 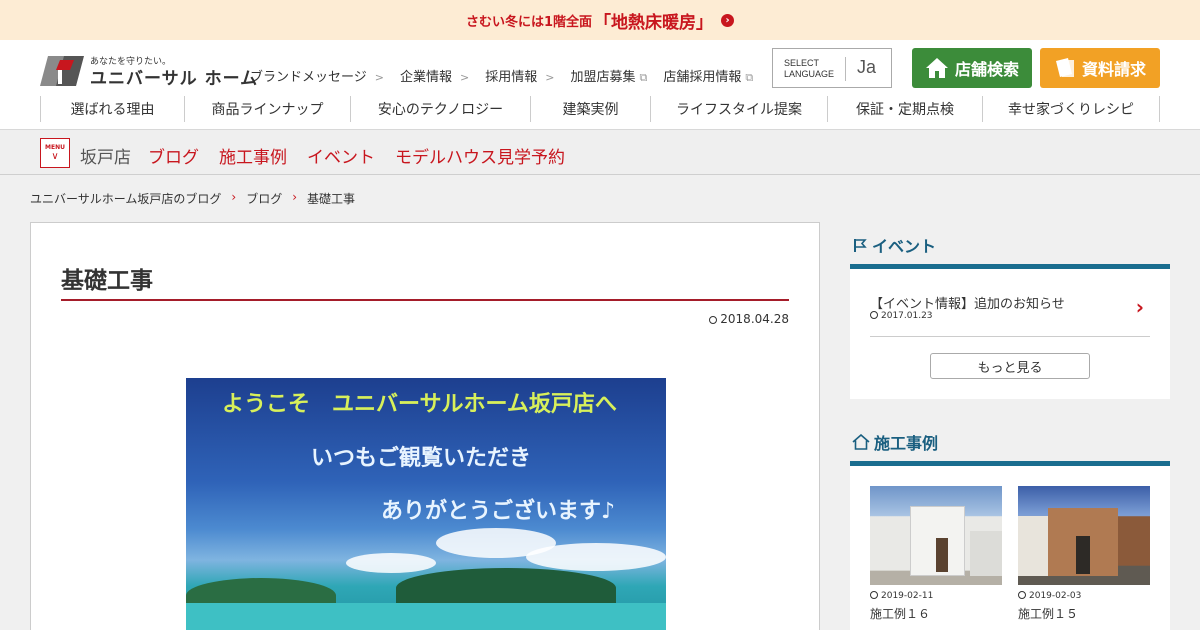 I want to click on hero-text-line: ありがとうございます♪, so click(x=498, y=511).